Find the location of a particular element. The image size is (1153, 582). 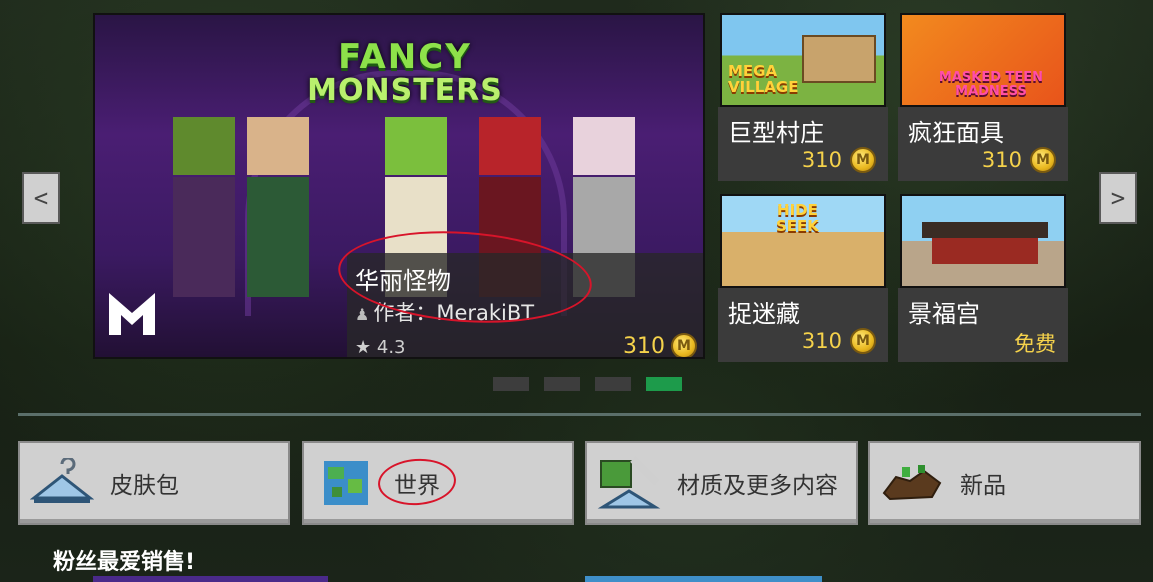

tile-name: 巨型村庄 is located at coordinates (776, 133).